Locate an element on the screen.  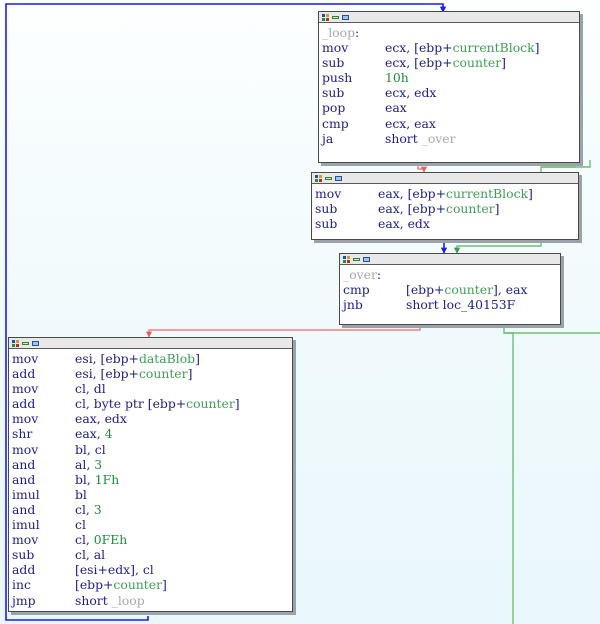
asm-line: jmp short _loop is located at coordinates (152, 600).